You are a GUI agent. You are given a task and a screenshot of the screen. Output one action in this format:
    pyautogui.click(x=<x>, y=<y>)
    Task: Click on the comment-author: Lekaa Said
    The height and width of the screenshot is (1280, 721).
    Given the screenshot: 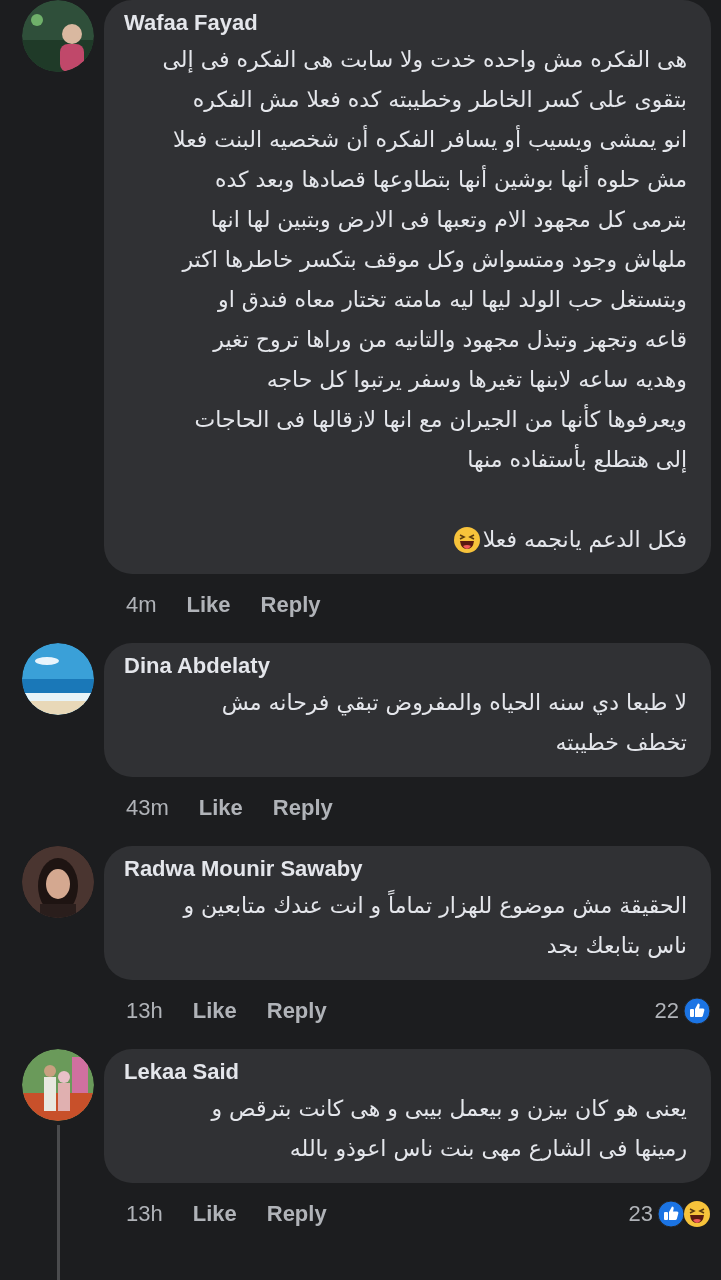 What is the action you would take?
    pyautogui.click(x=405, y=1072)
    